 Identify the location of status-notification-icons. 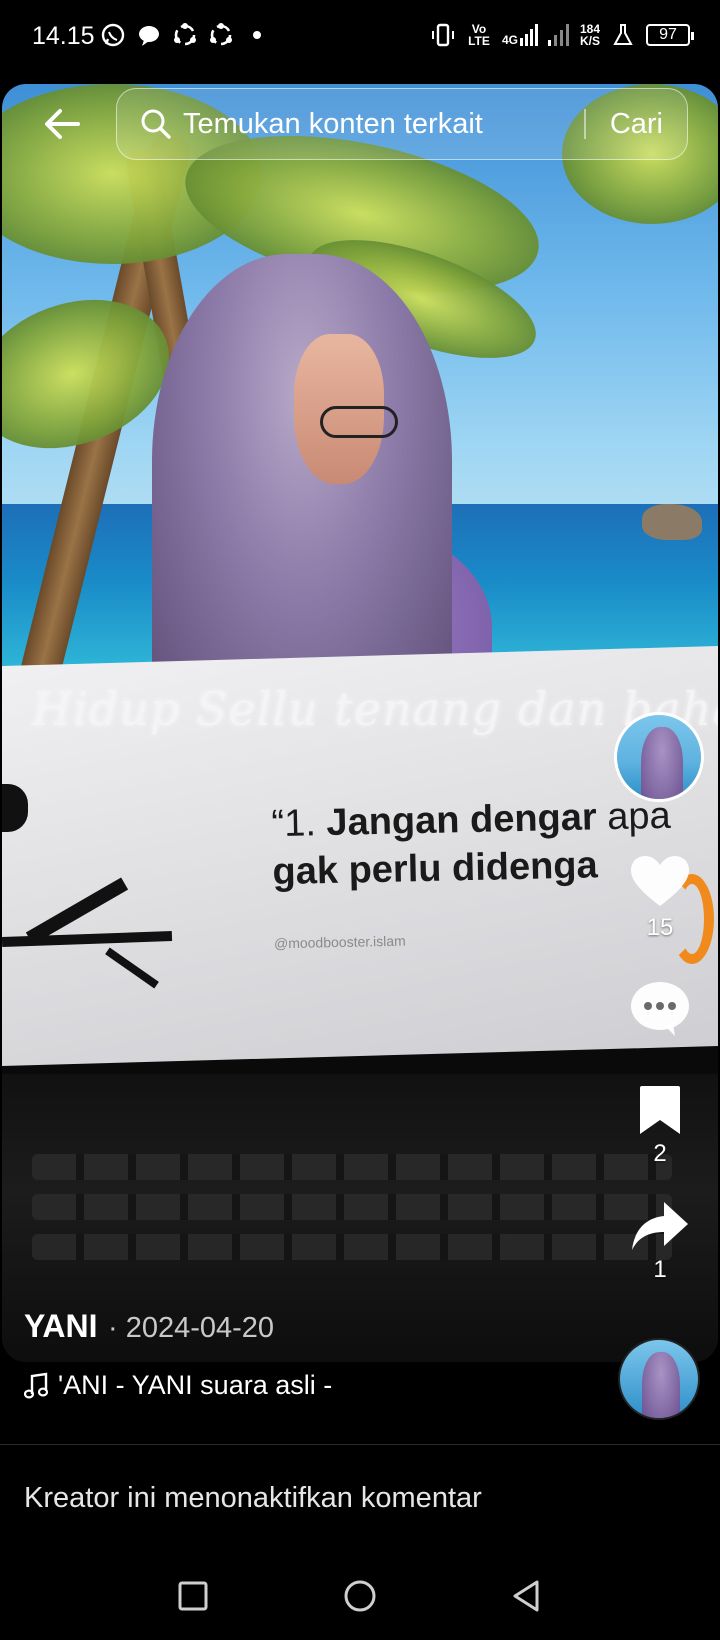
(185, 35).